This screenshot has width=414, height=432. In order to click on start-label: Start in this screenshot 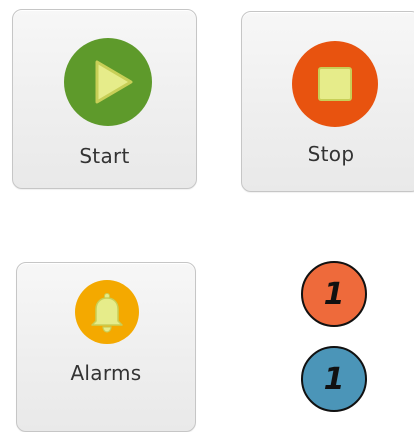, I will do `click(104, 156)`.